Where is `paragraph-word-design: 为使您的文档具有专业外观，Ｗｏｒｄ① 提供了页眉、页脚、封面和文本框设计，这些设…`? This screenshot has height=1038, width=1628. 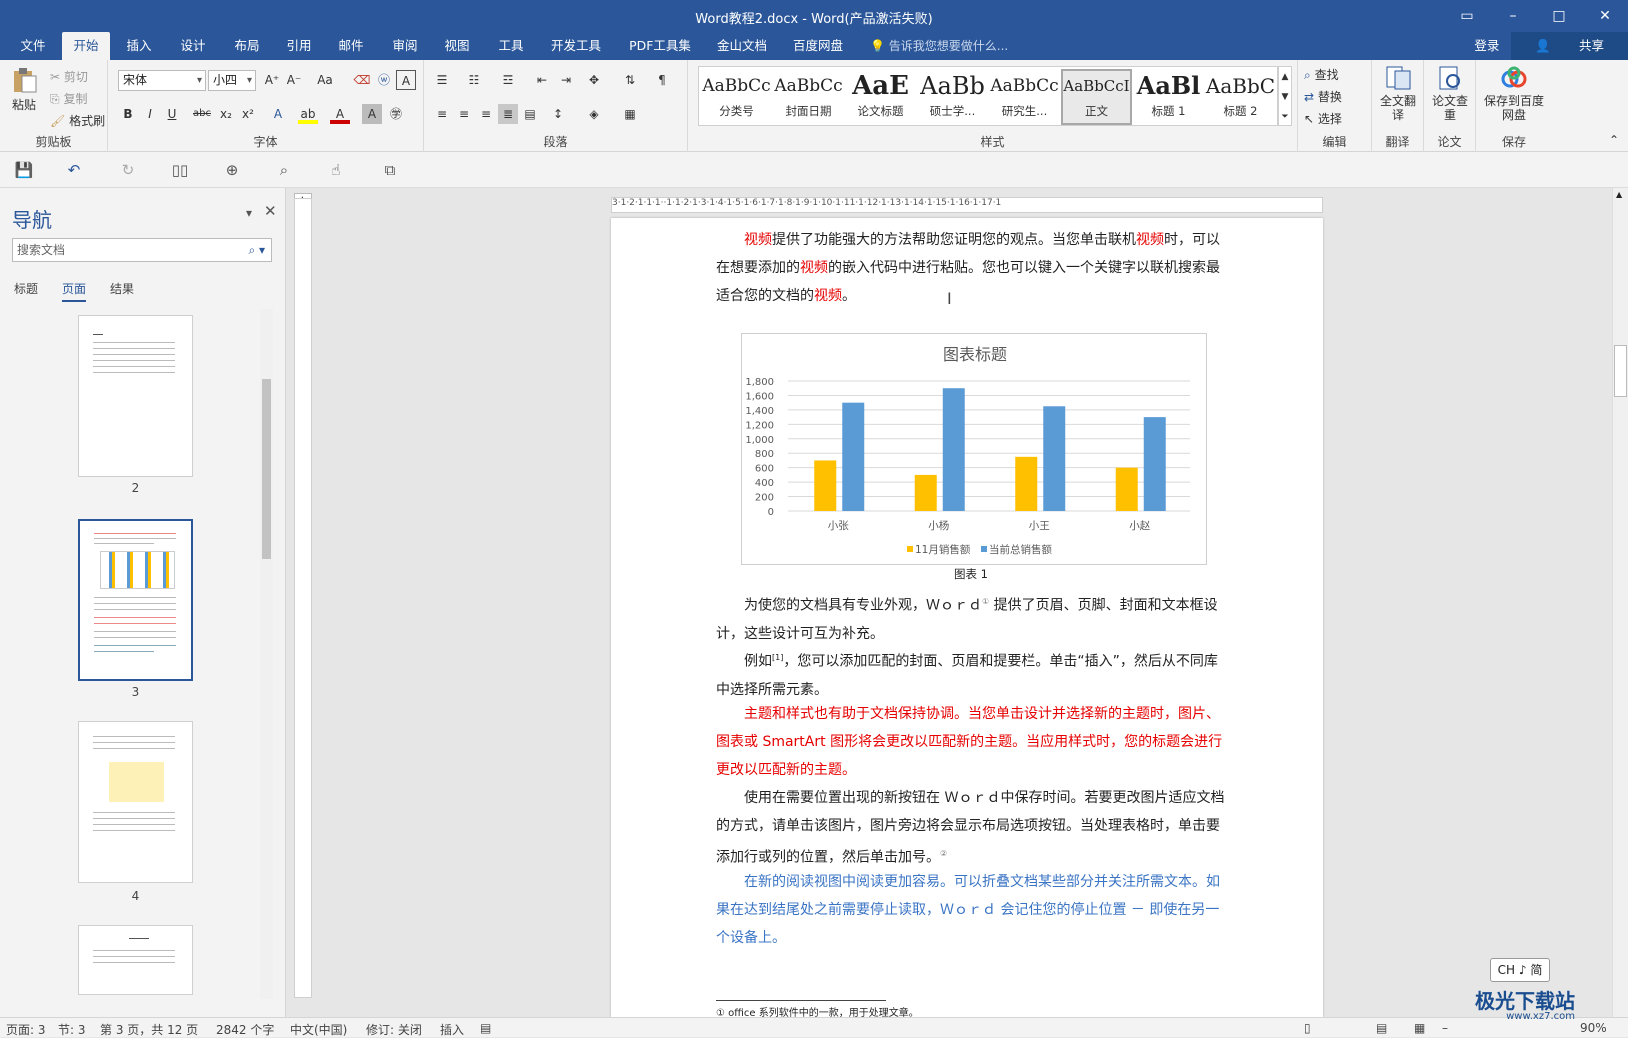 paragraph-word-design: 为使您的文档具有专业外观，Ｗｏｒｄ① 提供了页眉、页脚、封面和文本框设计，这些设… is located at coordinates (971, 618).